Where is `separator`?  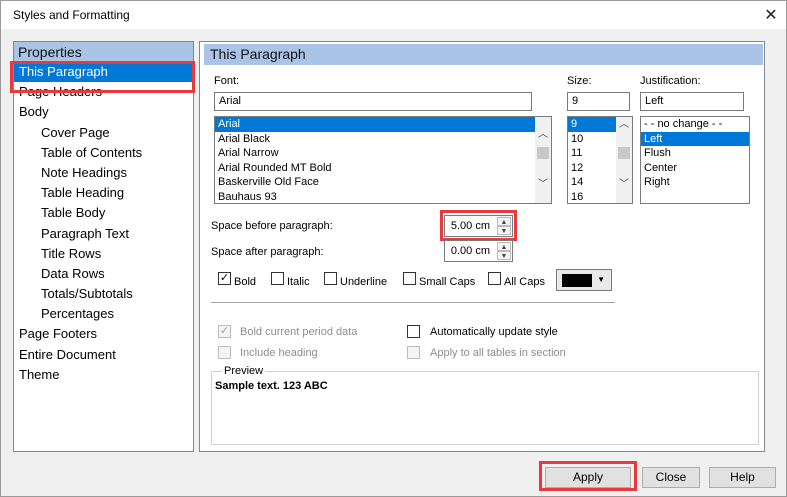 separator is located at coordinates (413, 302).